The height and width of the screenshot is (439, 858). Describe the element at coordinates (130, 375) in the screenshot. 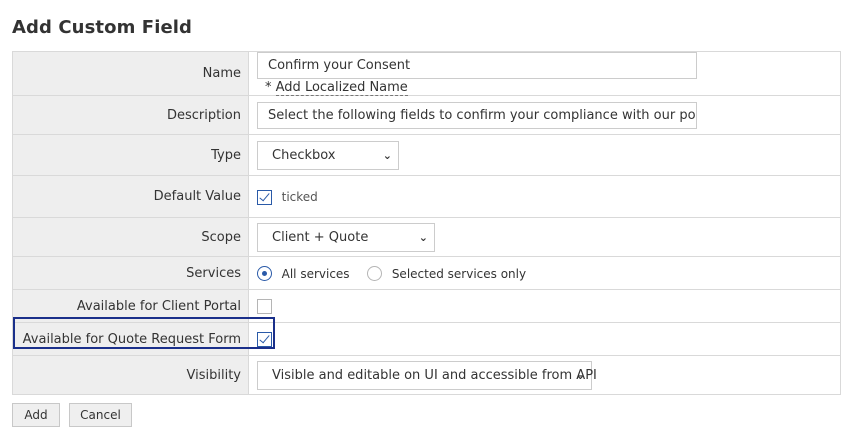

I see `visibility-label: Visibility` at that location.